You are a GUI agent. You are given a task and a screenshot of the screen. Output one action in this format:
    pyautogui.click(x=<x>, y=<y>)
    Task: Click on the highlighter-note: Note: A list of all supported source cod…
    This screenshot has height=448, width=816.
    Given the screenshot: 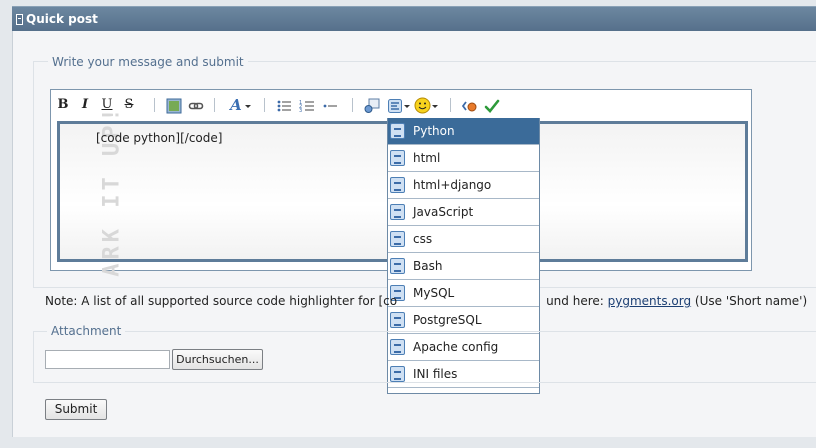 What is the action you would take?
    pyautogui.click(x=426, y=301)
    